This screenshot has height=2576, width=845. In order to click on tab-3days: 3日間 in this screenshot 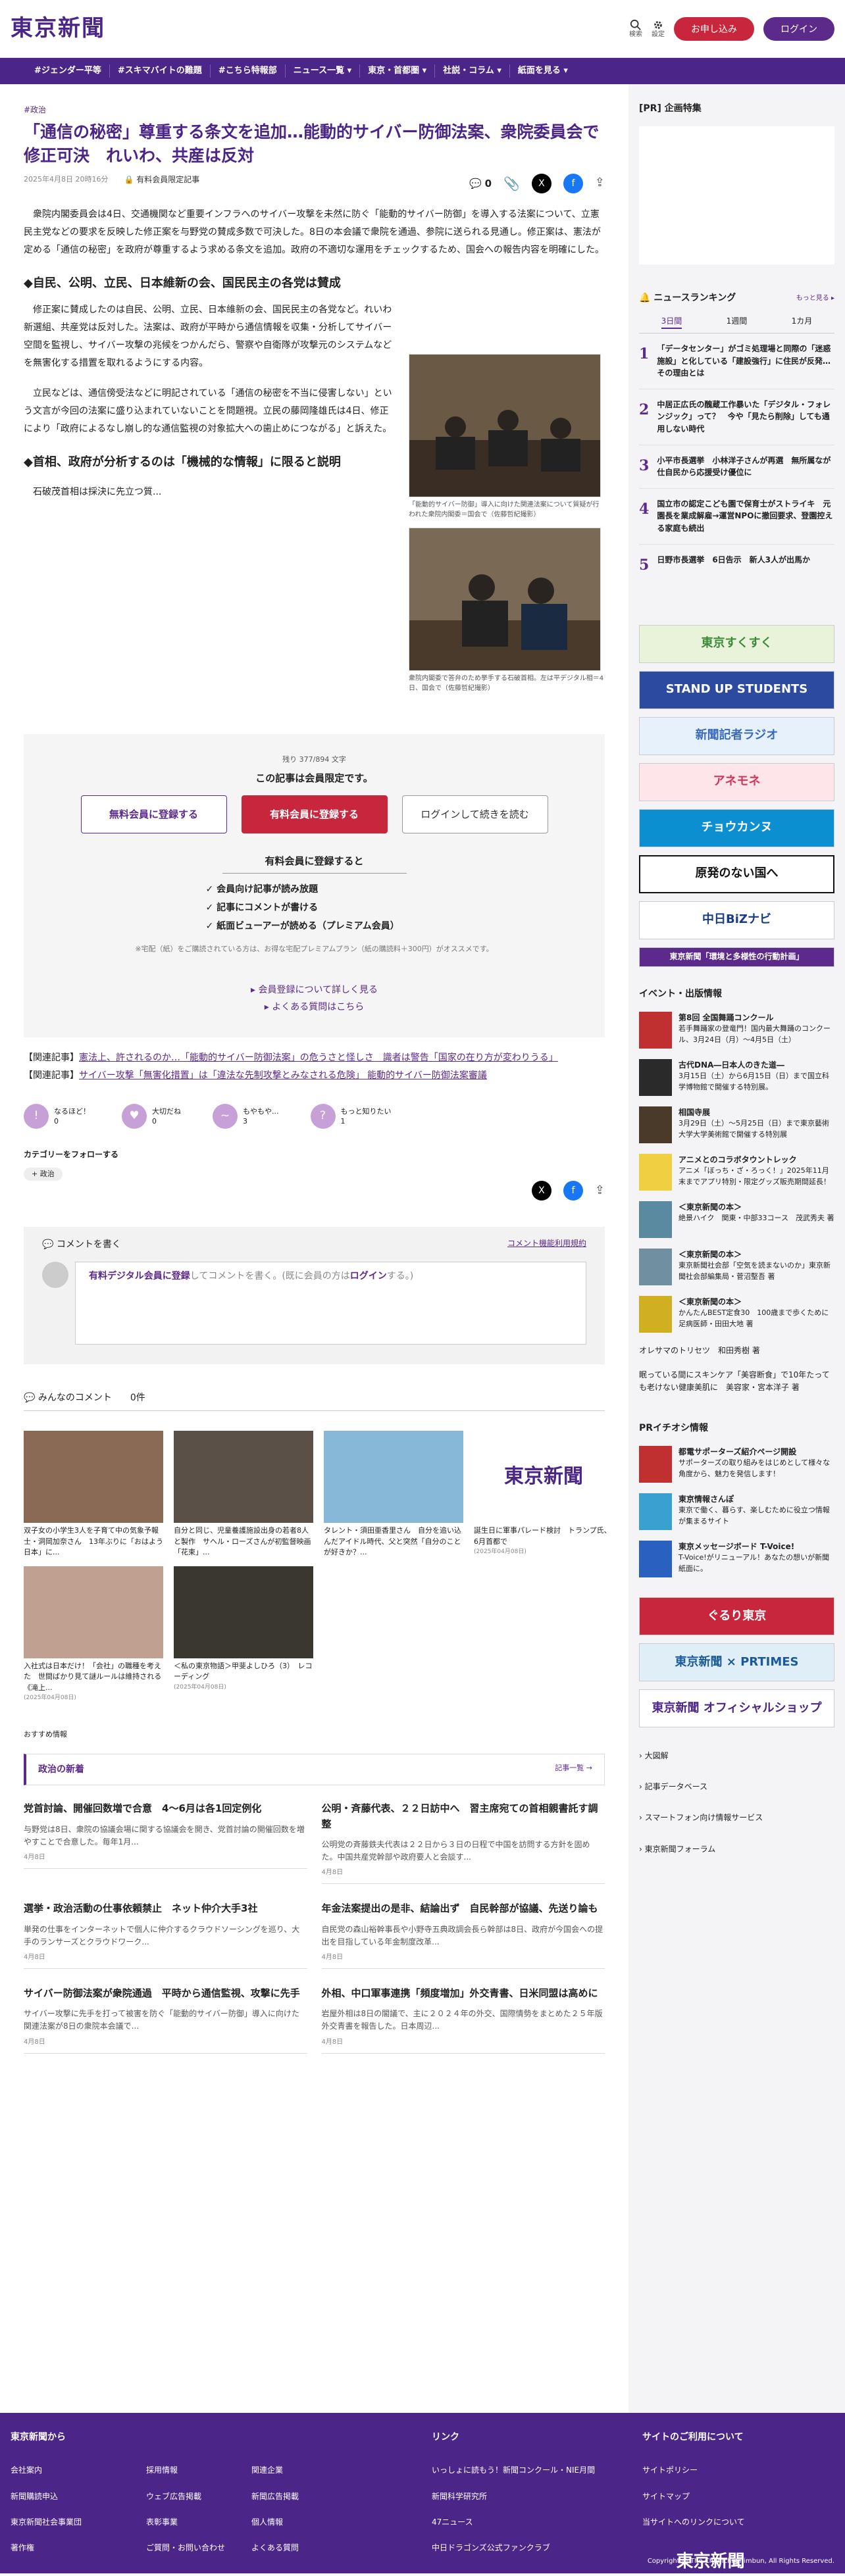, I will do `click(672, 322)`.